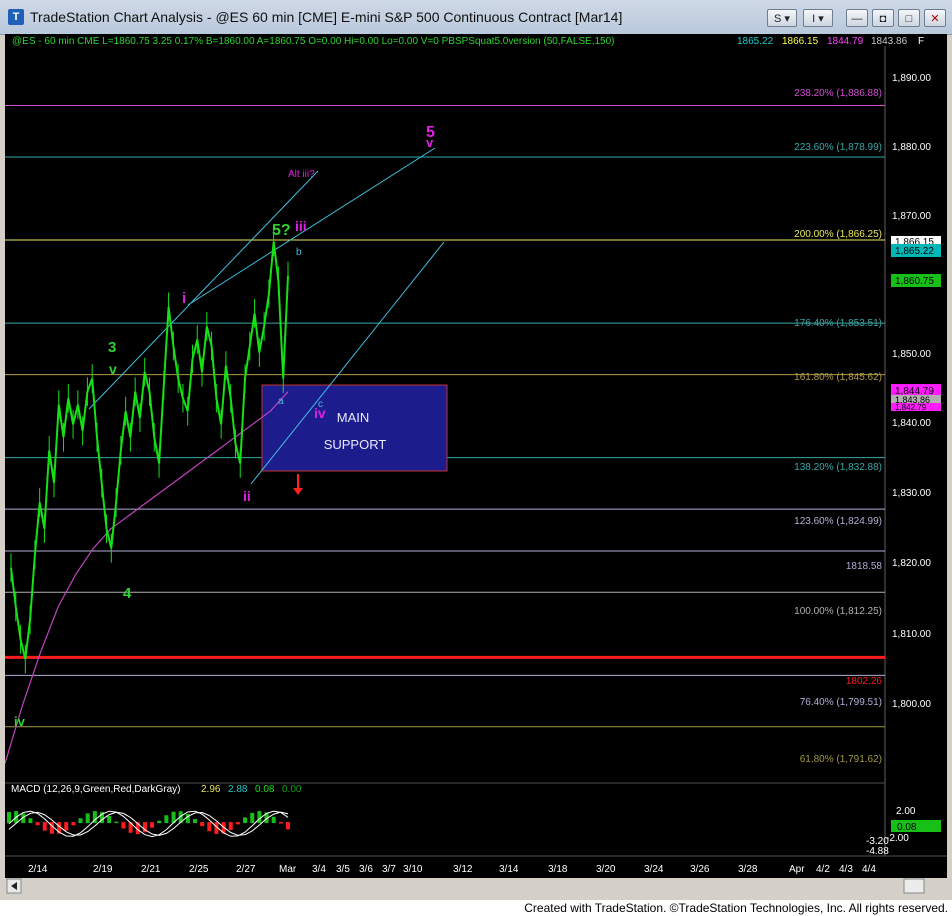  Describe the element at coordinates (864, 566) in the screenshot. I see `fib-label: 1818.58` at that location.